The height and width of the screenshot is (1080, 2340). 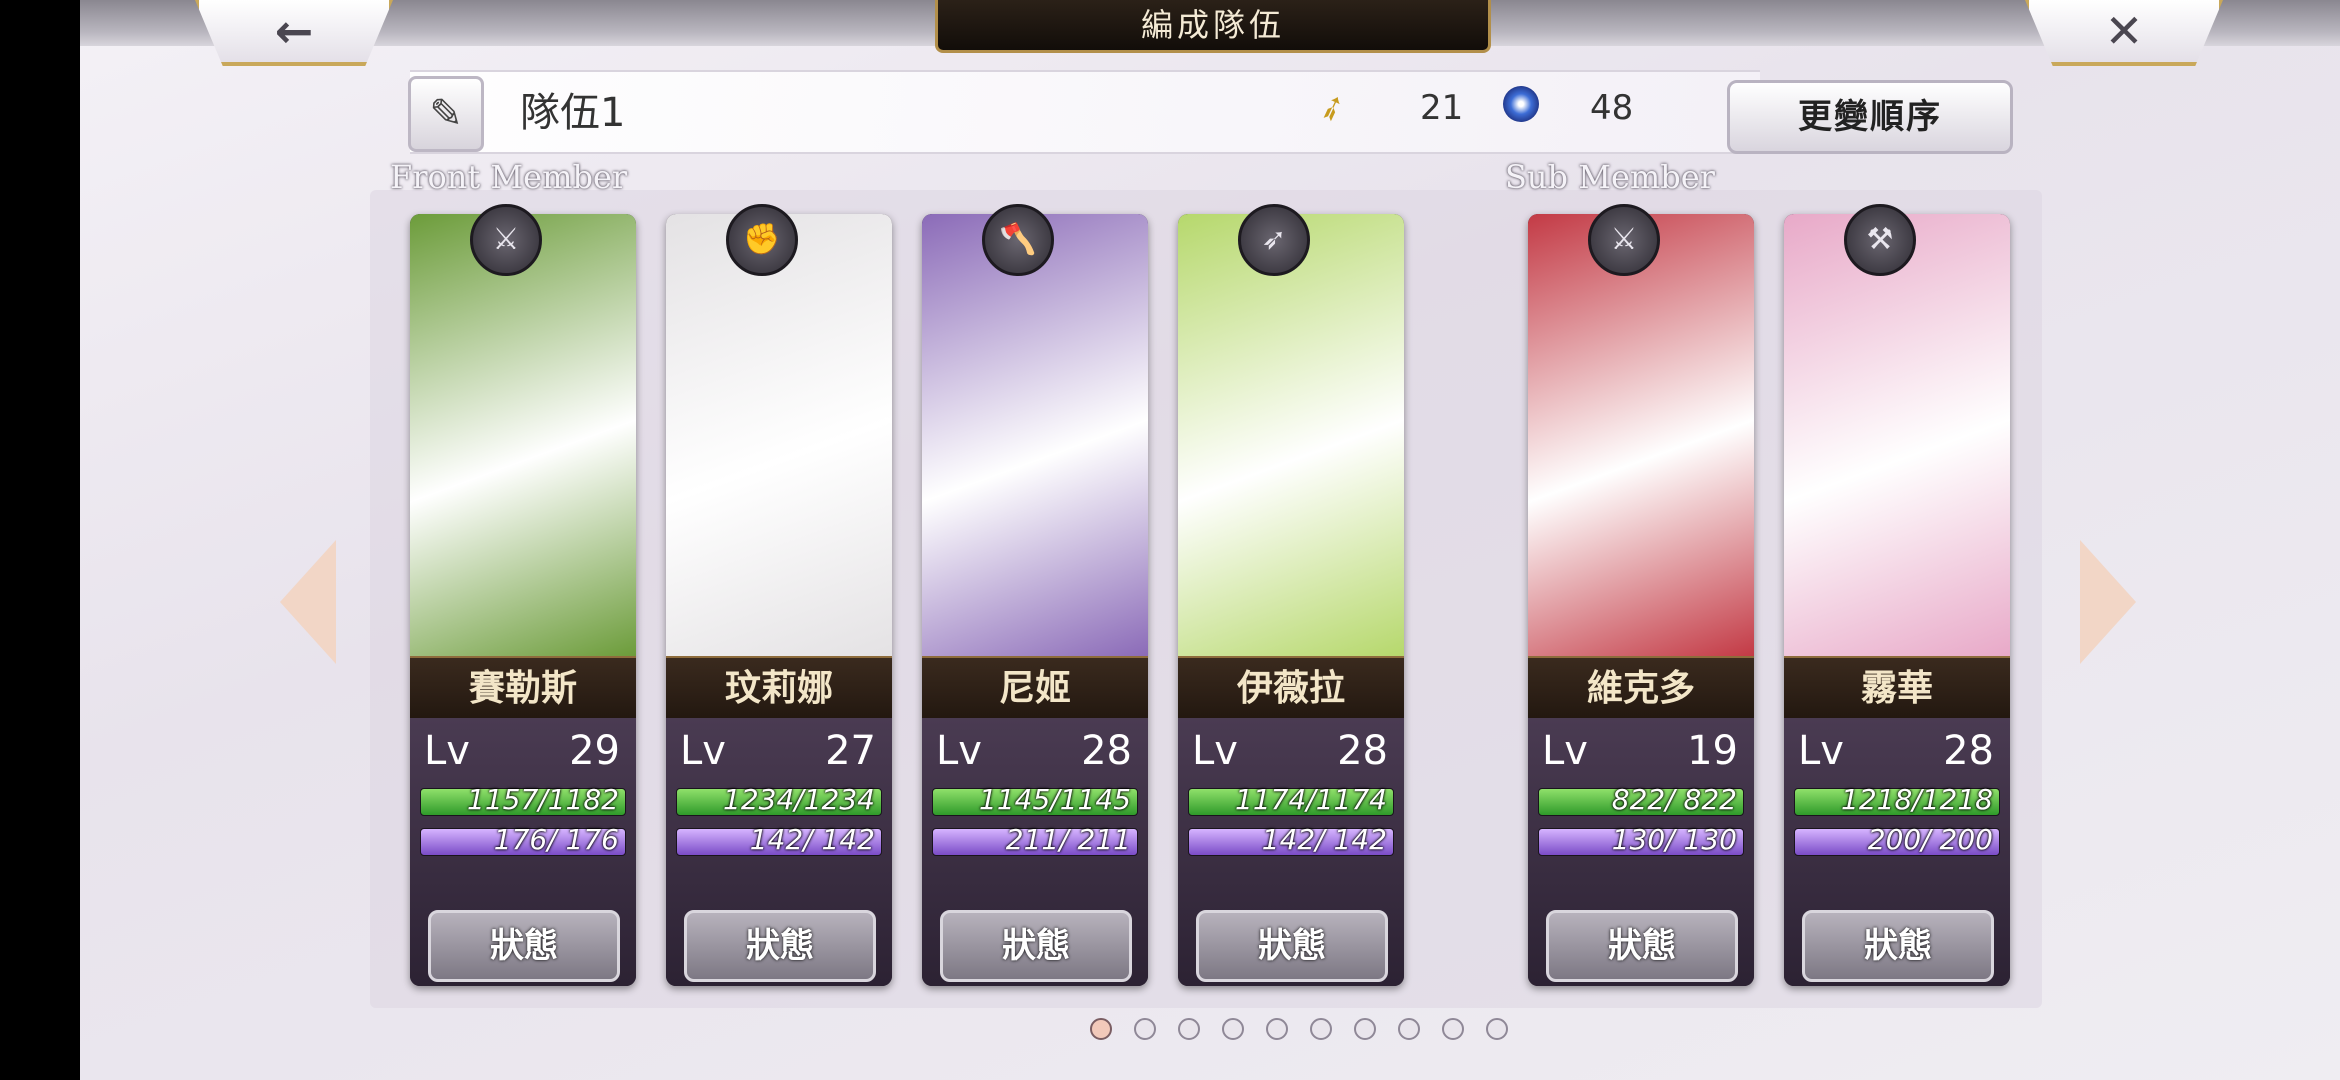 What do you see at coordinates (1712, 751) in the screenshot?
I see `level-value: 19` at bounding box center [1712, 751].